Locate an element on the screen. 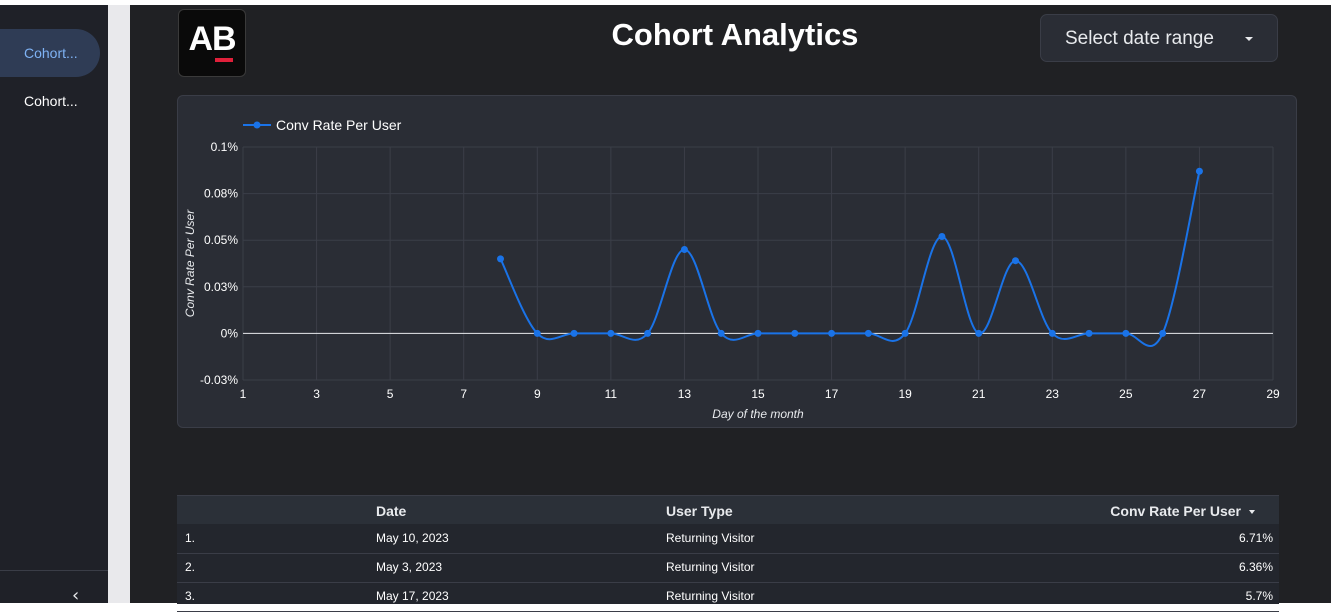 The height and width of the screenshot is (612, 1331). row-index: 3. is located at coordinates (190, 596).